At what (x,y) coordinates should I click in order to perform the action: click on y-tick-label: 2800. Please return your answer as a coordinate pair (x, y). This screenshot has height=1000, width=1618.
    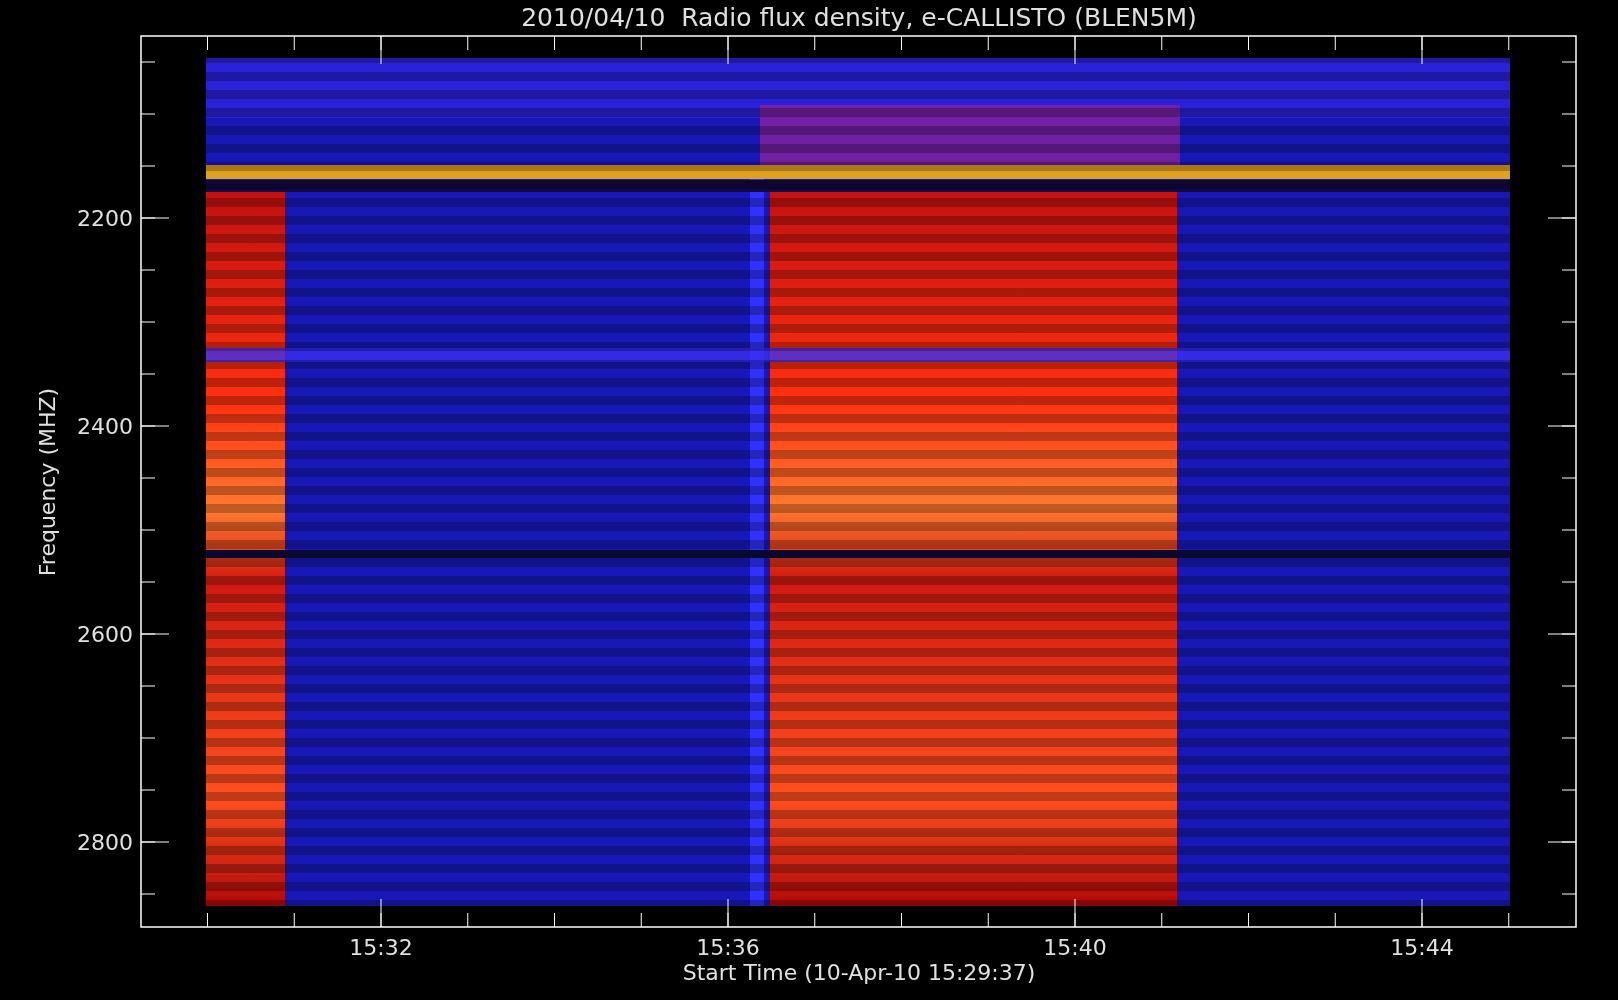
    Looking at the image, I should click on (105, 842).